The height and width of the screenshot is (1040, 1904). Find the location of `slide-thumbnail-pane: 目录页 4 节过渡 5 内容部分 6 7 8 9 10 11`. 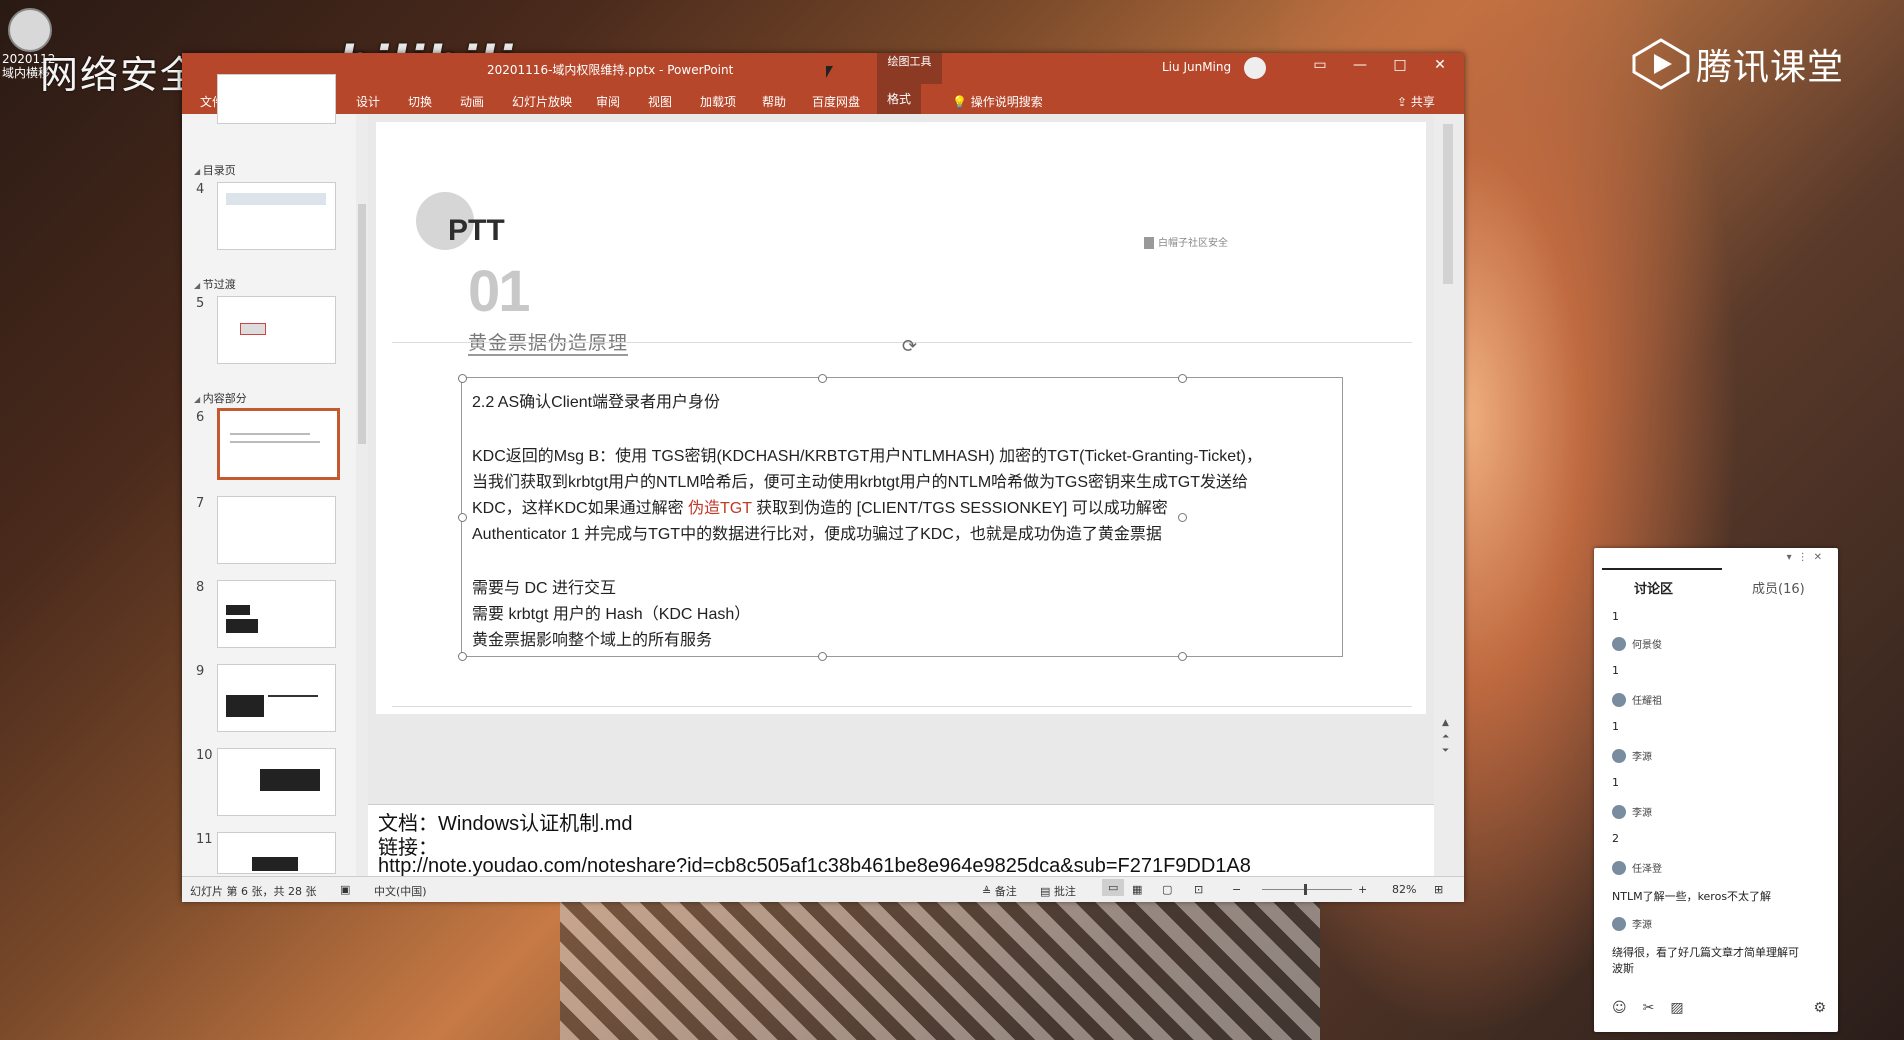

slide-thumbnail-pane: 目录页 4 节过渡 5 内容部分 6 7 8 9 10 11 is located at coordinates (269, 475).